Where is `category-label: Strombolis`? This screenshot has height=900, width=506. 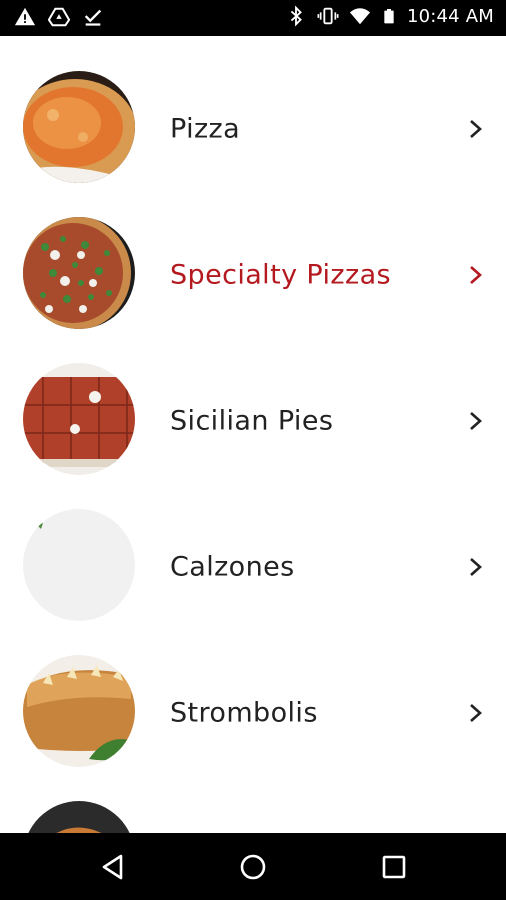 category-label: Strombolis is located at coordinates (244, 713).